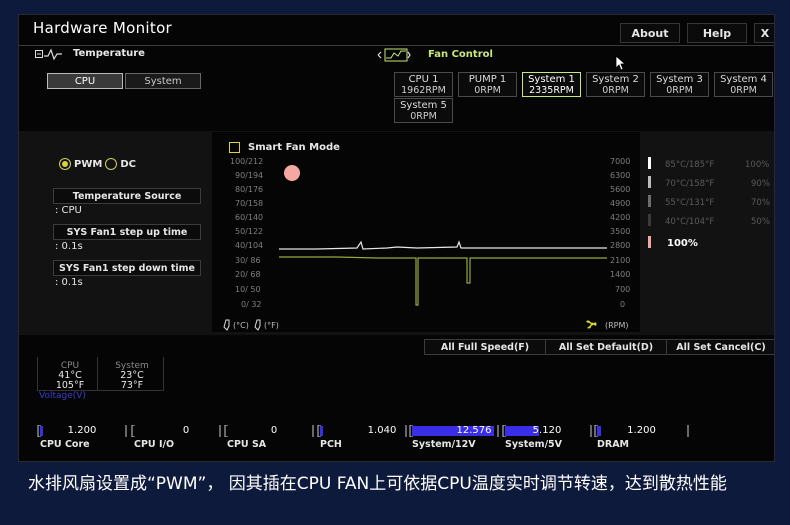  Describe the element at coordinates (247, 161) in the screenshot. I see `temp-tick: 100/212` at that location.